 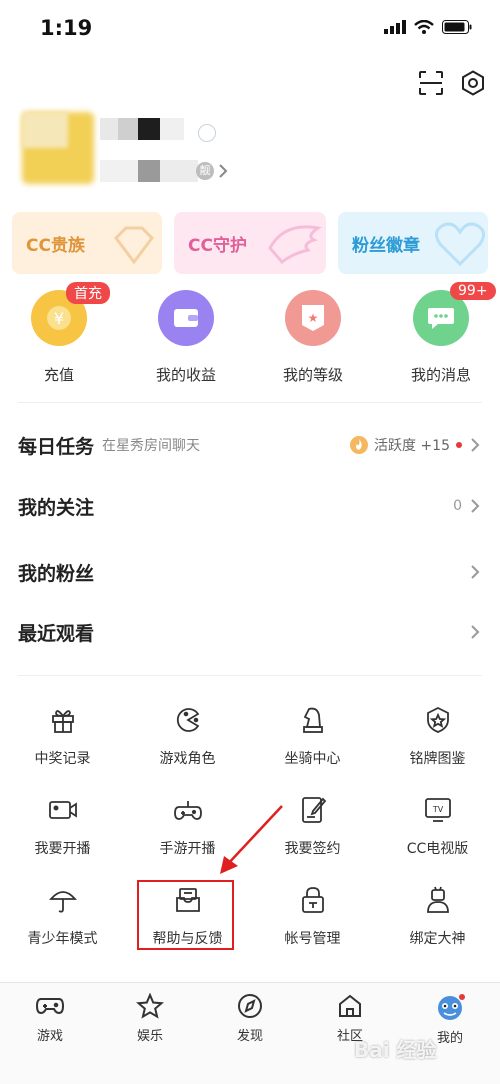 I want to click on watermark: Bai 经验, so click(x=395, y=1050).